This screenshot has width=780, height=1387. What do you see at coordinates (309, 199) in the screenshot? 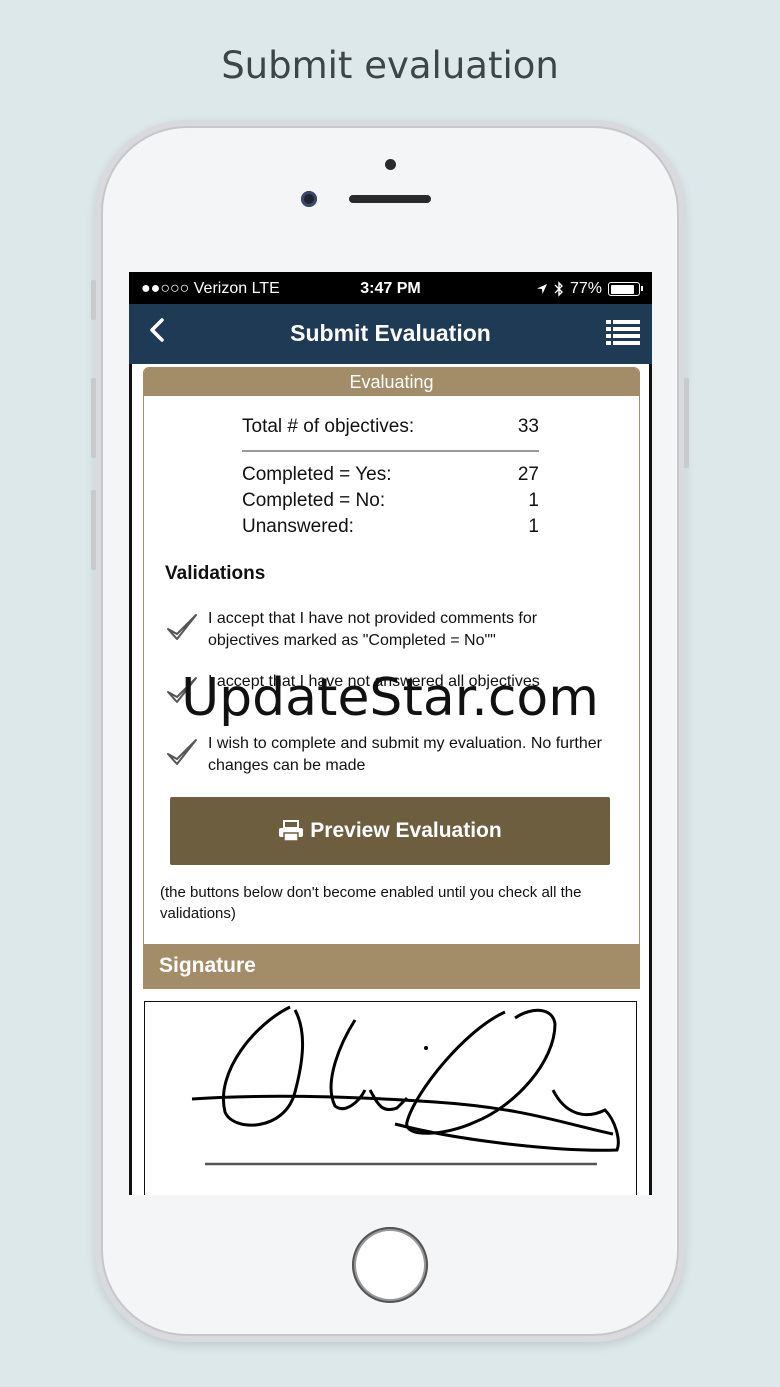
I see `front-camera` at bounding box center [309, 199].